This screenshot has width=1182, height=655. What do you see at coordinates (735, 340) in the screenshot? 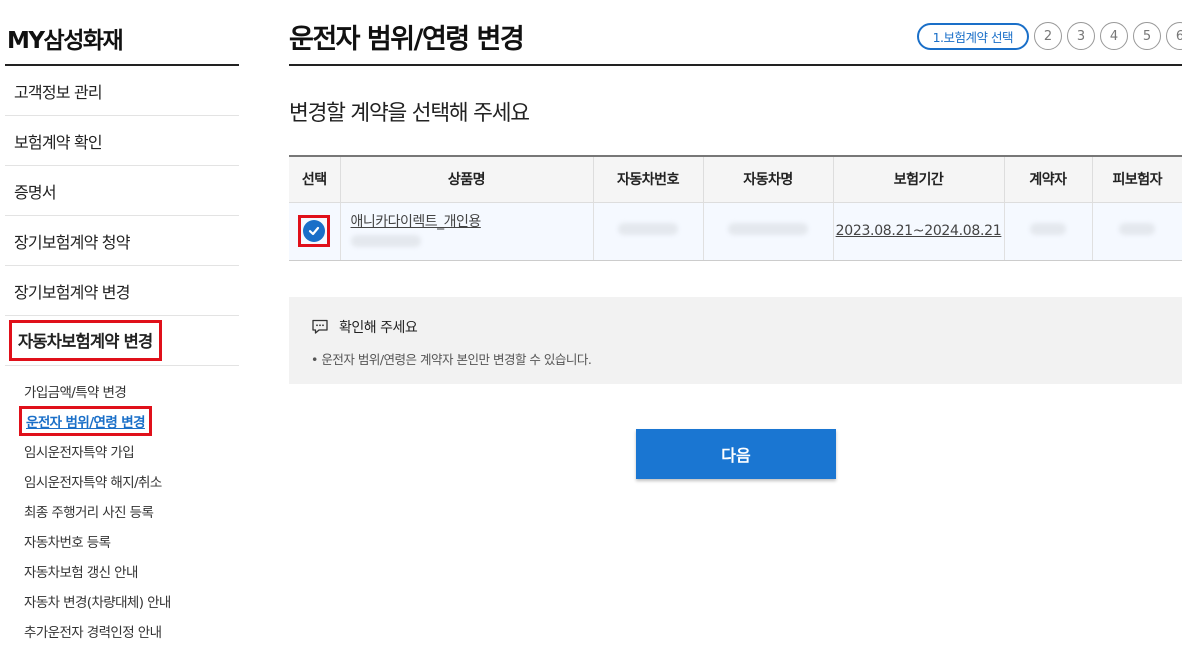
I see `notice-box: 확인해 주세요 • 운전자 범위/연령은 계약자 본인만 변경할 수 있습니다.` at bounding box center [735, 340].